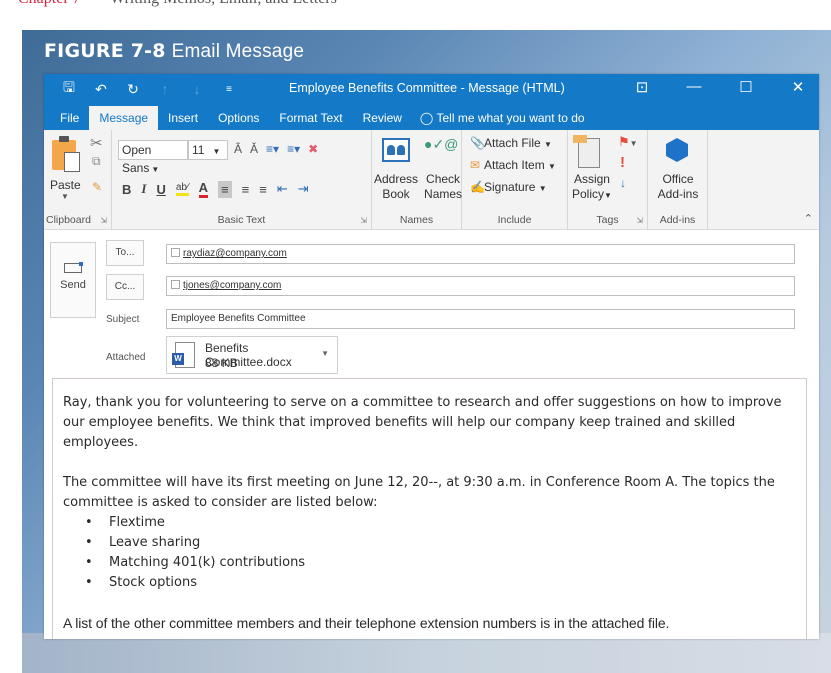 The width and height of the screenshot is (831, 673). What do you see at coordinates (241, 220) in the screenshot?
I see `group-label-basic-text: Basic Text` at bounding box center [241, 220].